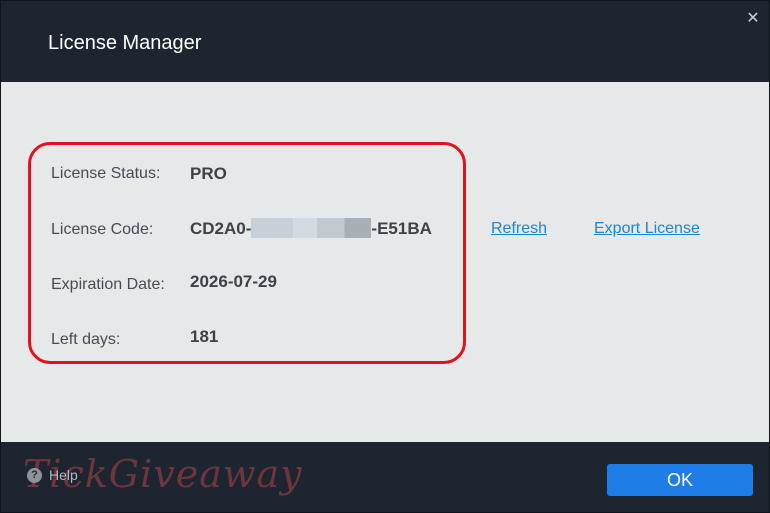 This screenshot has height=513, width=770. I want to click on refresh-link: Refresh, so click(519, 229).